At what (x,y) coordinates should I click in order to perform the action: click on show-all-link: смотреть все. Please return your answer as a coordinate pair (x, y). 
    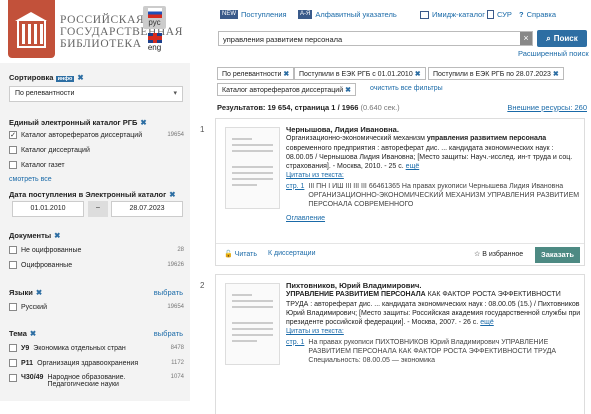
    Looking at the image, I should click on (30, 179).